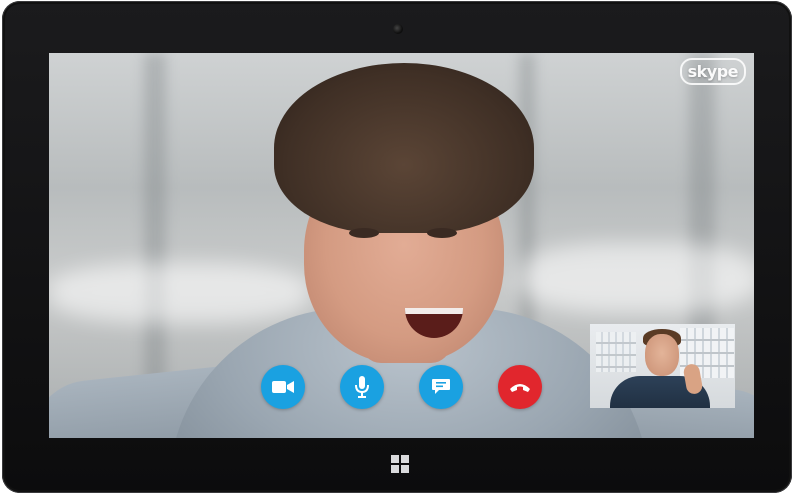 This screenshot has height=495, width=794. What do you see at coordinates (404, 148) in the screenshot?
I see `caller-hair` at bounding box center [404, 148].